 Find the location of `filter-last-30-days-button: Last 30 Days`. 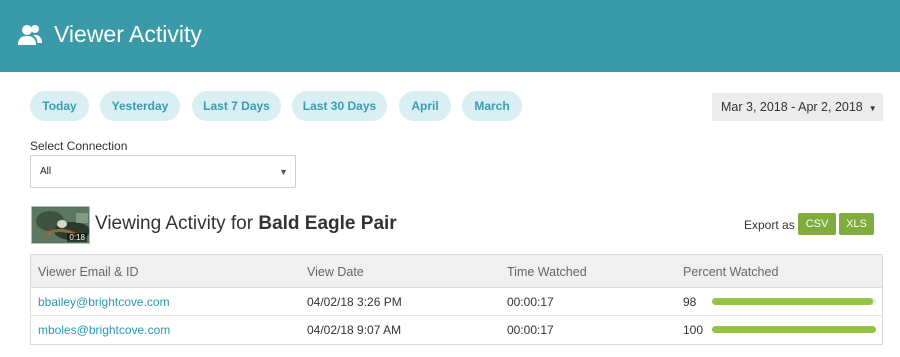

filter-last-30-days-button: Last 30 Days is located at coordinates (339, 106).